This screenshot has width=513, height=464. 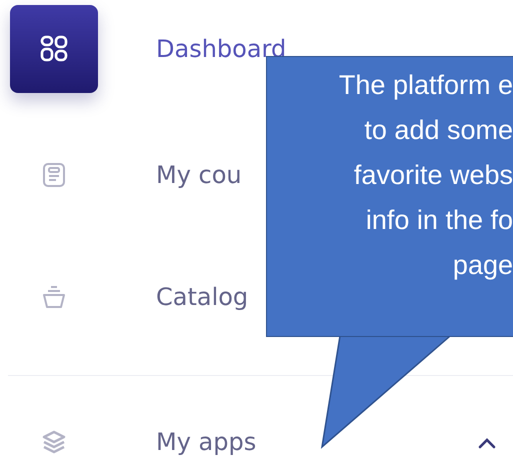 What do you see at coordinates (54, 442) in the screenshot?
I see `layers-icon` at bounding box center [54, 442].